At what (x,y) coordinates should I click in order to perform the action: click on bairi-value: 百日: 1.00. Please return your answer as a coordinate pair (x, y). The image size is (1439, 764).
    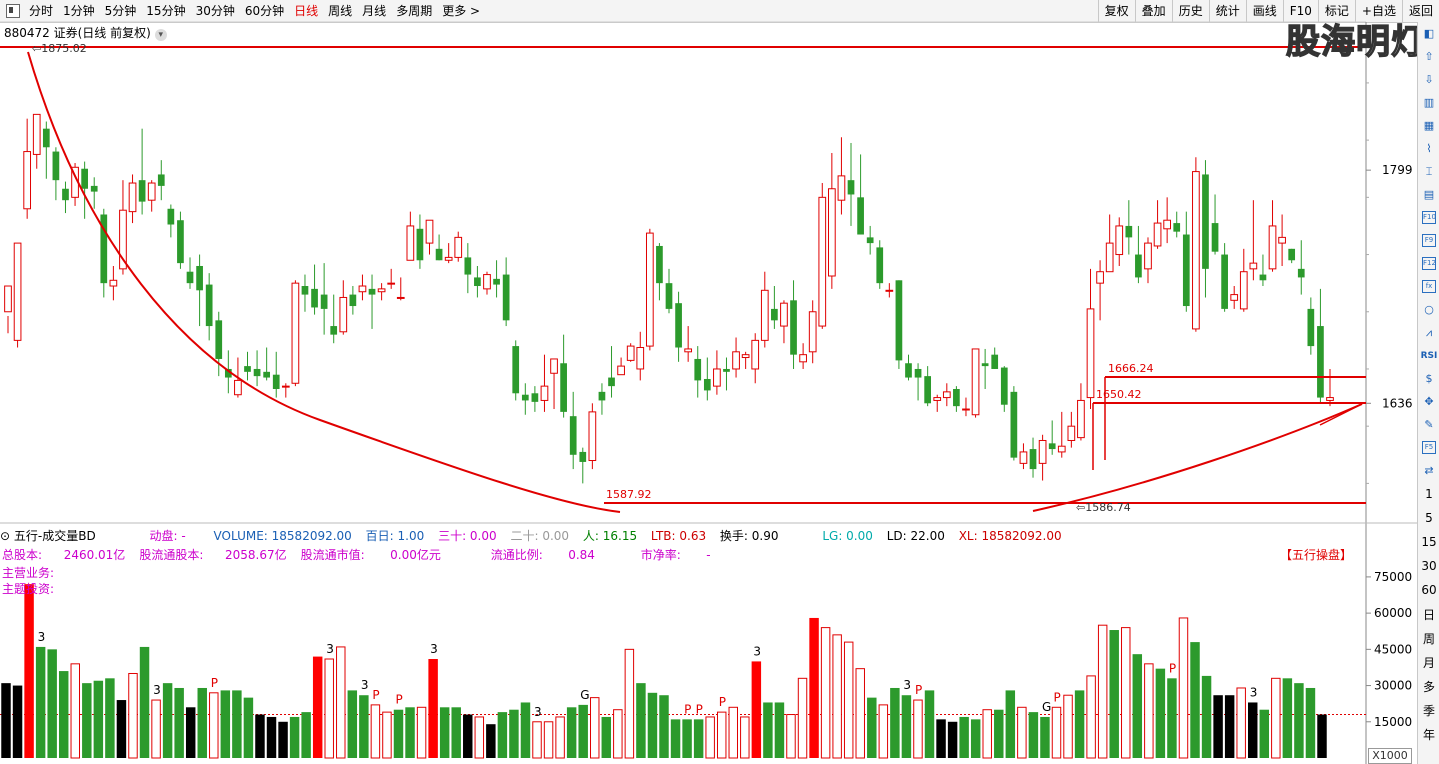
    Looking at the image, I should click on (395, 536).